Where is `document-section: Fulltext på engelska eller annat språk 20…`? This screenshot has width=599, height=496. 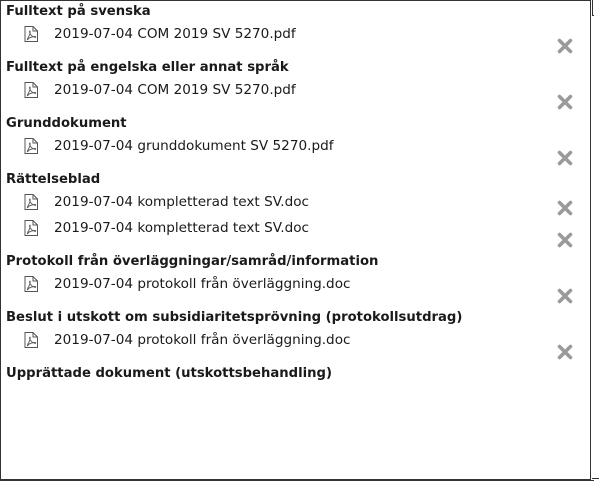 document-section: Fulltext på engelska eller annat språk 20… is located at coordinates (295, 85).